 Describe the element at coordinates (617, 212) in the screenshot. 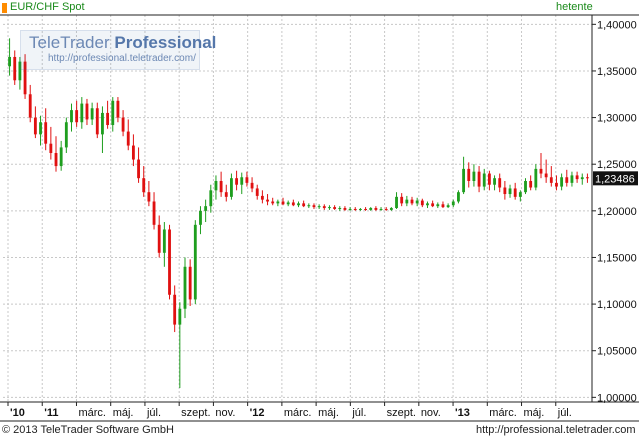

I see `y-tick-label: 1,20000` at that location.